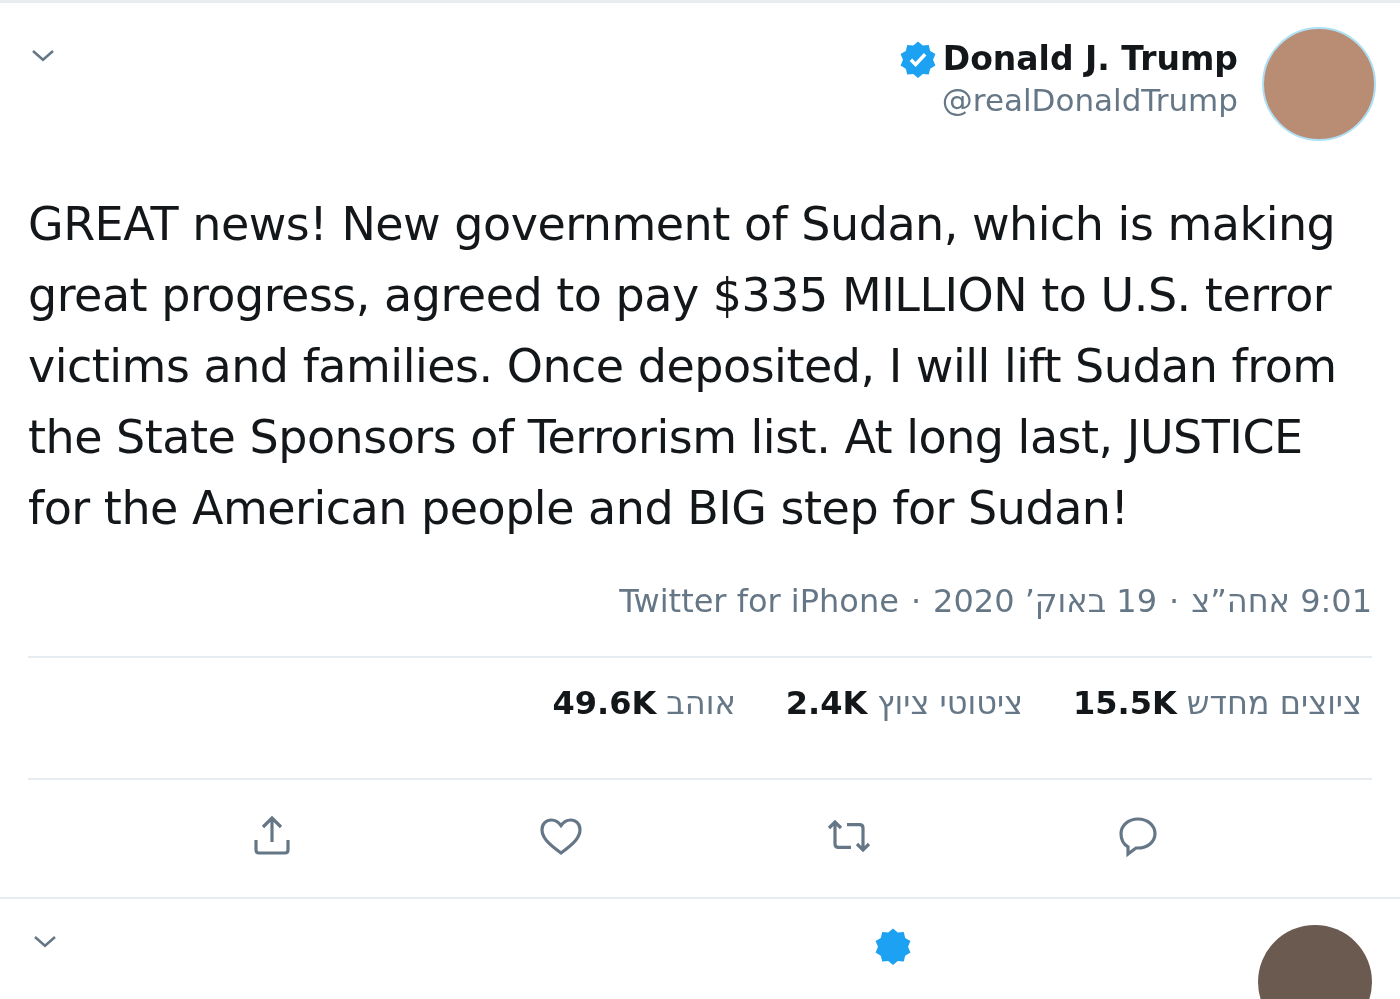  I want to click on author-name: Donald J. Trump, so click(1090, 58).